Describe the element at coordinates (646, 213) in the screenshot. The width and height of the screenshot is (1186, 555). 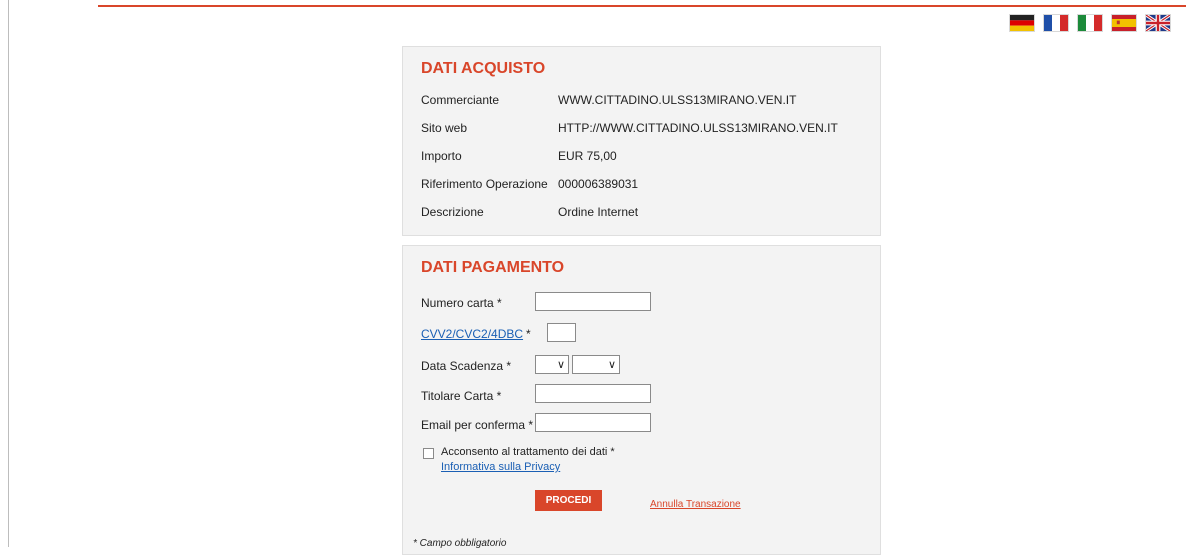
I see `description-row: Descrizione Ordine Internet` at that location.